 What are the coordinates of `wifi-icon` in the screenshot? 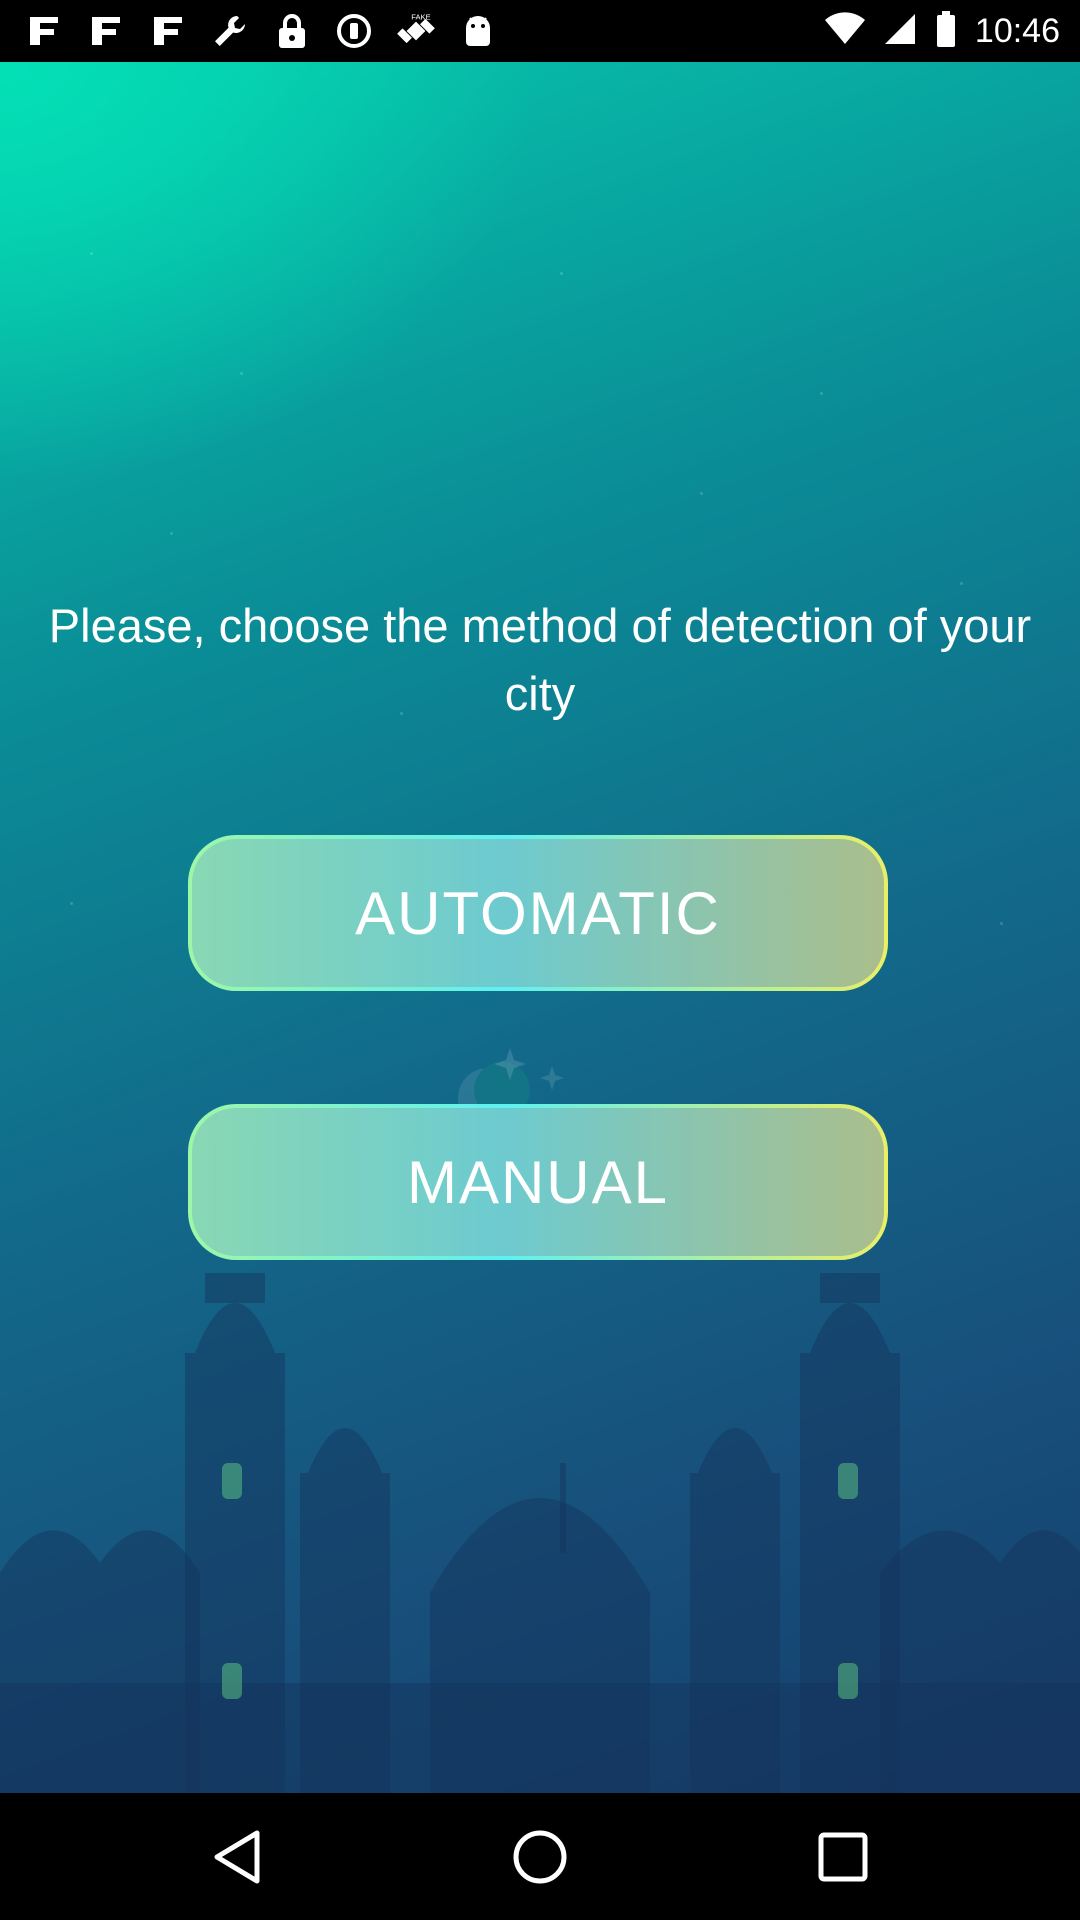 It's located at (844, 31).